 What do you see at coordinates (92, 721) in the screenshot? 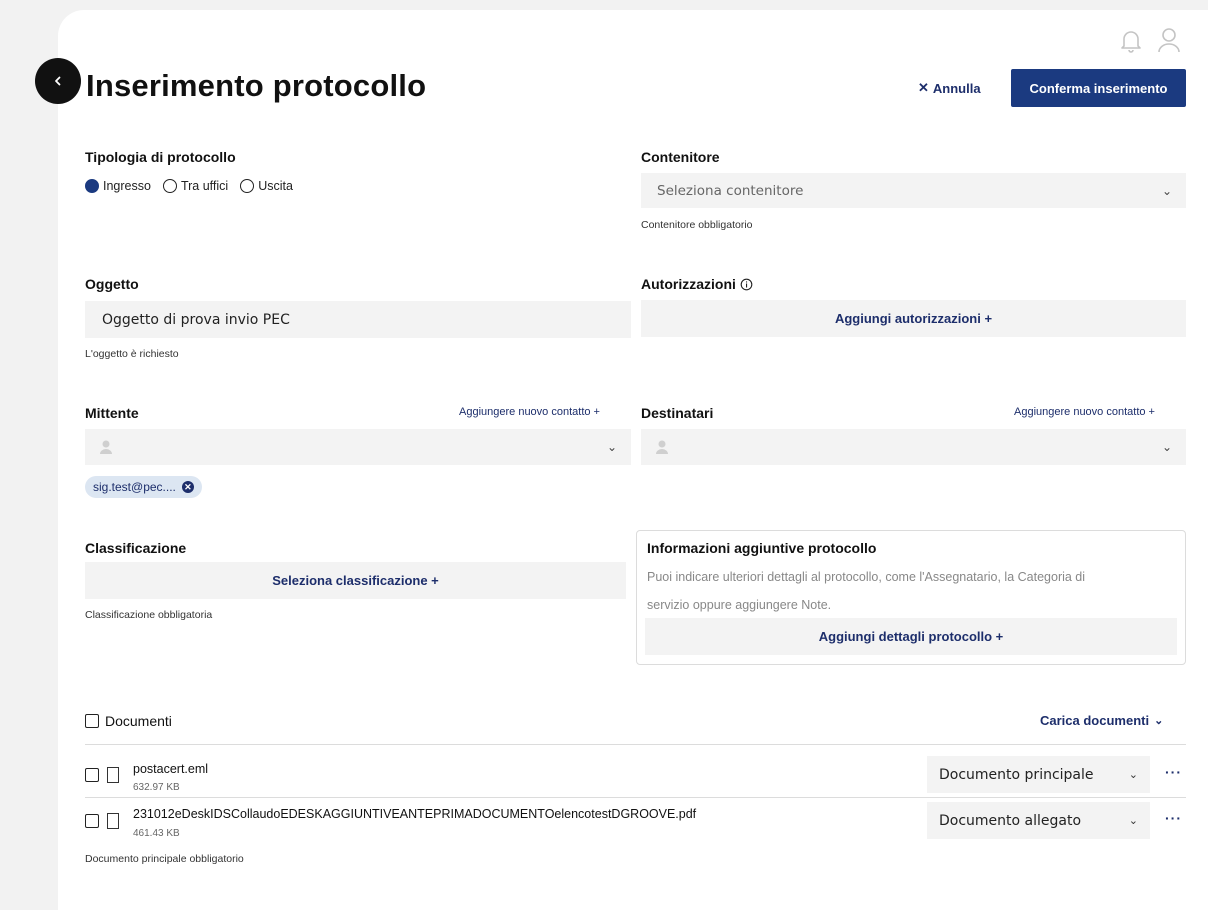
I see `select-all-checkbox` at bounding box center [92, 721].